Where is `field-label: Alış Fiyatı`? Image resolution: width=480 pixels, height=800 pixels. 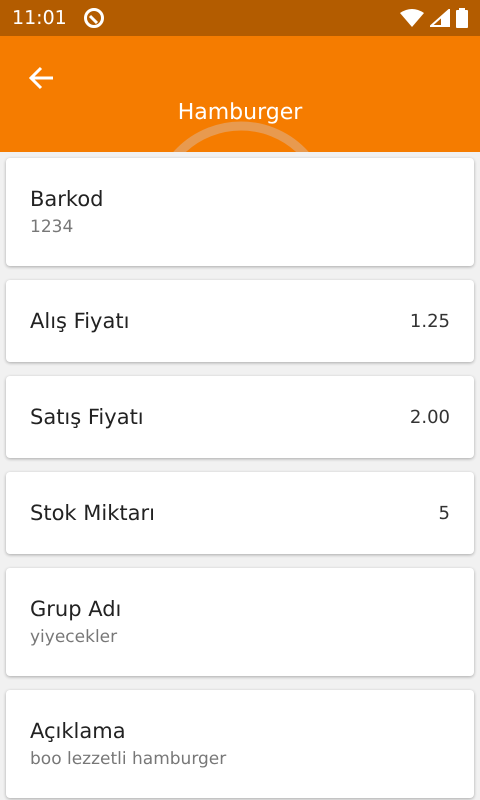
field-label: Alış Fiyatı is located at coordinates (80, 321).